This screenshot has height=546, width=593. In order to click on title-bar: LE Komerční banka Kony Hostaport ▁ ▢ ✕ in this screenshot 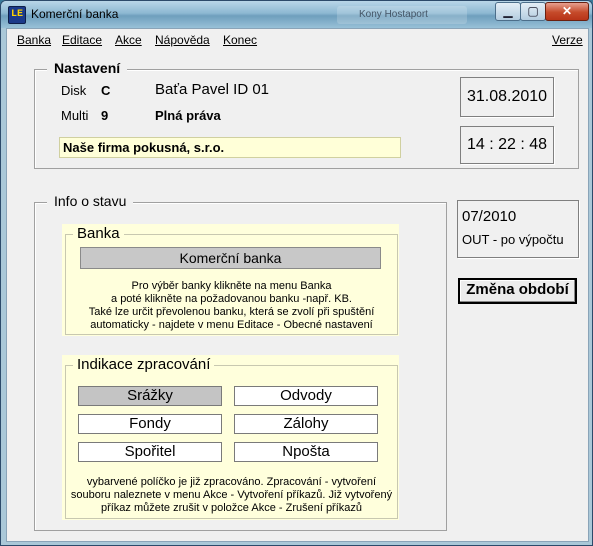, I will do `click(296, 14)`.